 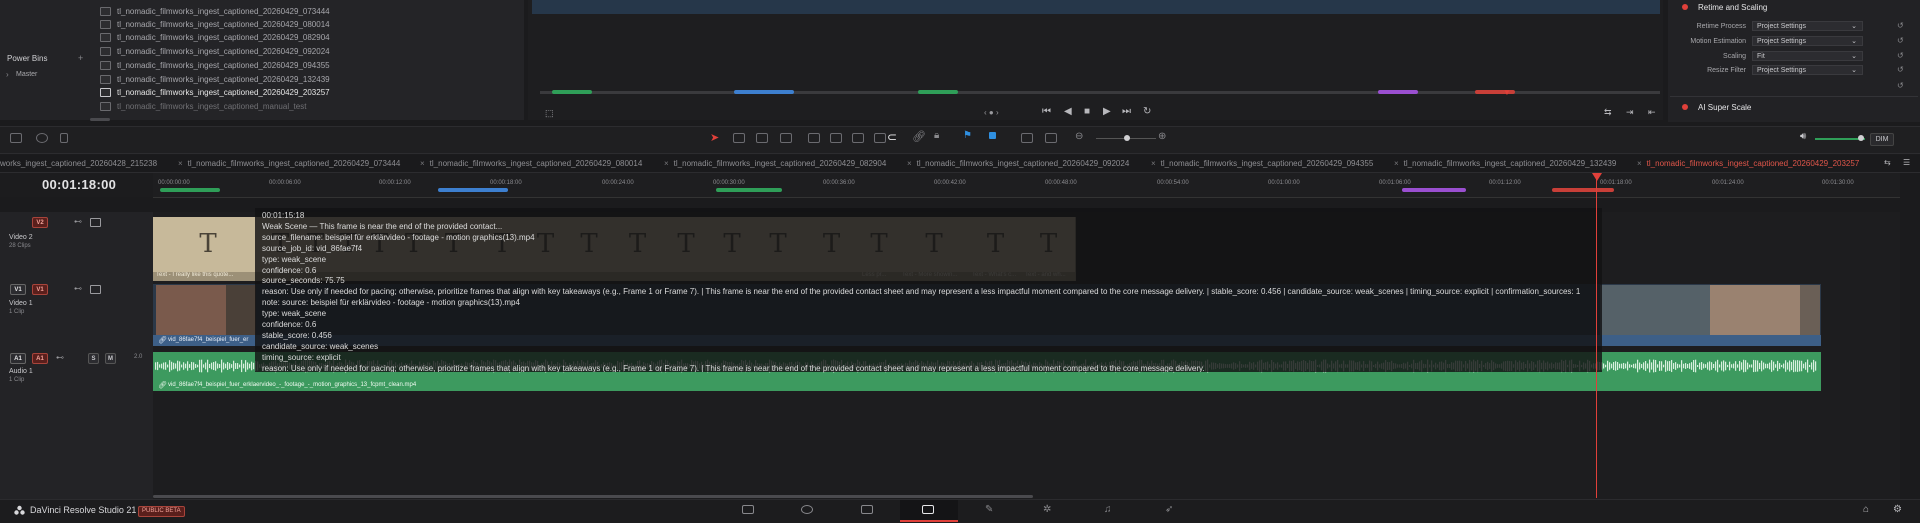 I want to click on source-patch: A1, so click(x=18, y=358).